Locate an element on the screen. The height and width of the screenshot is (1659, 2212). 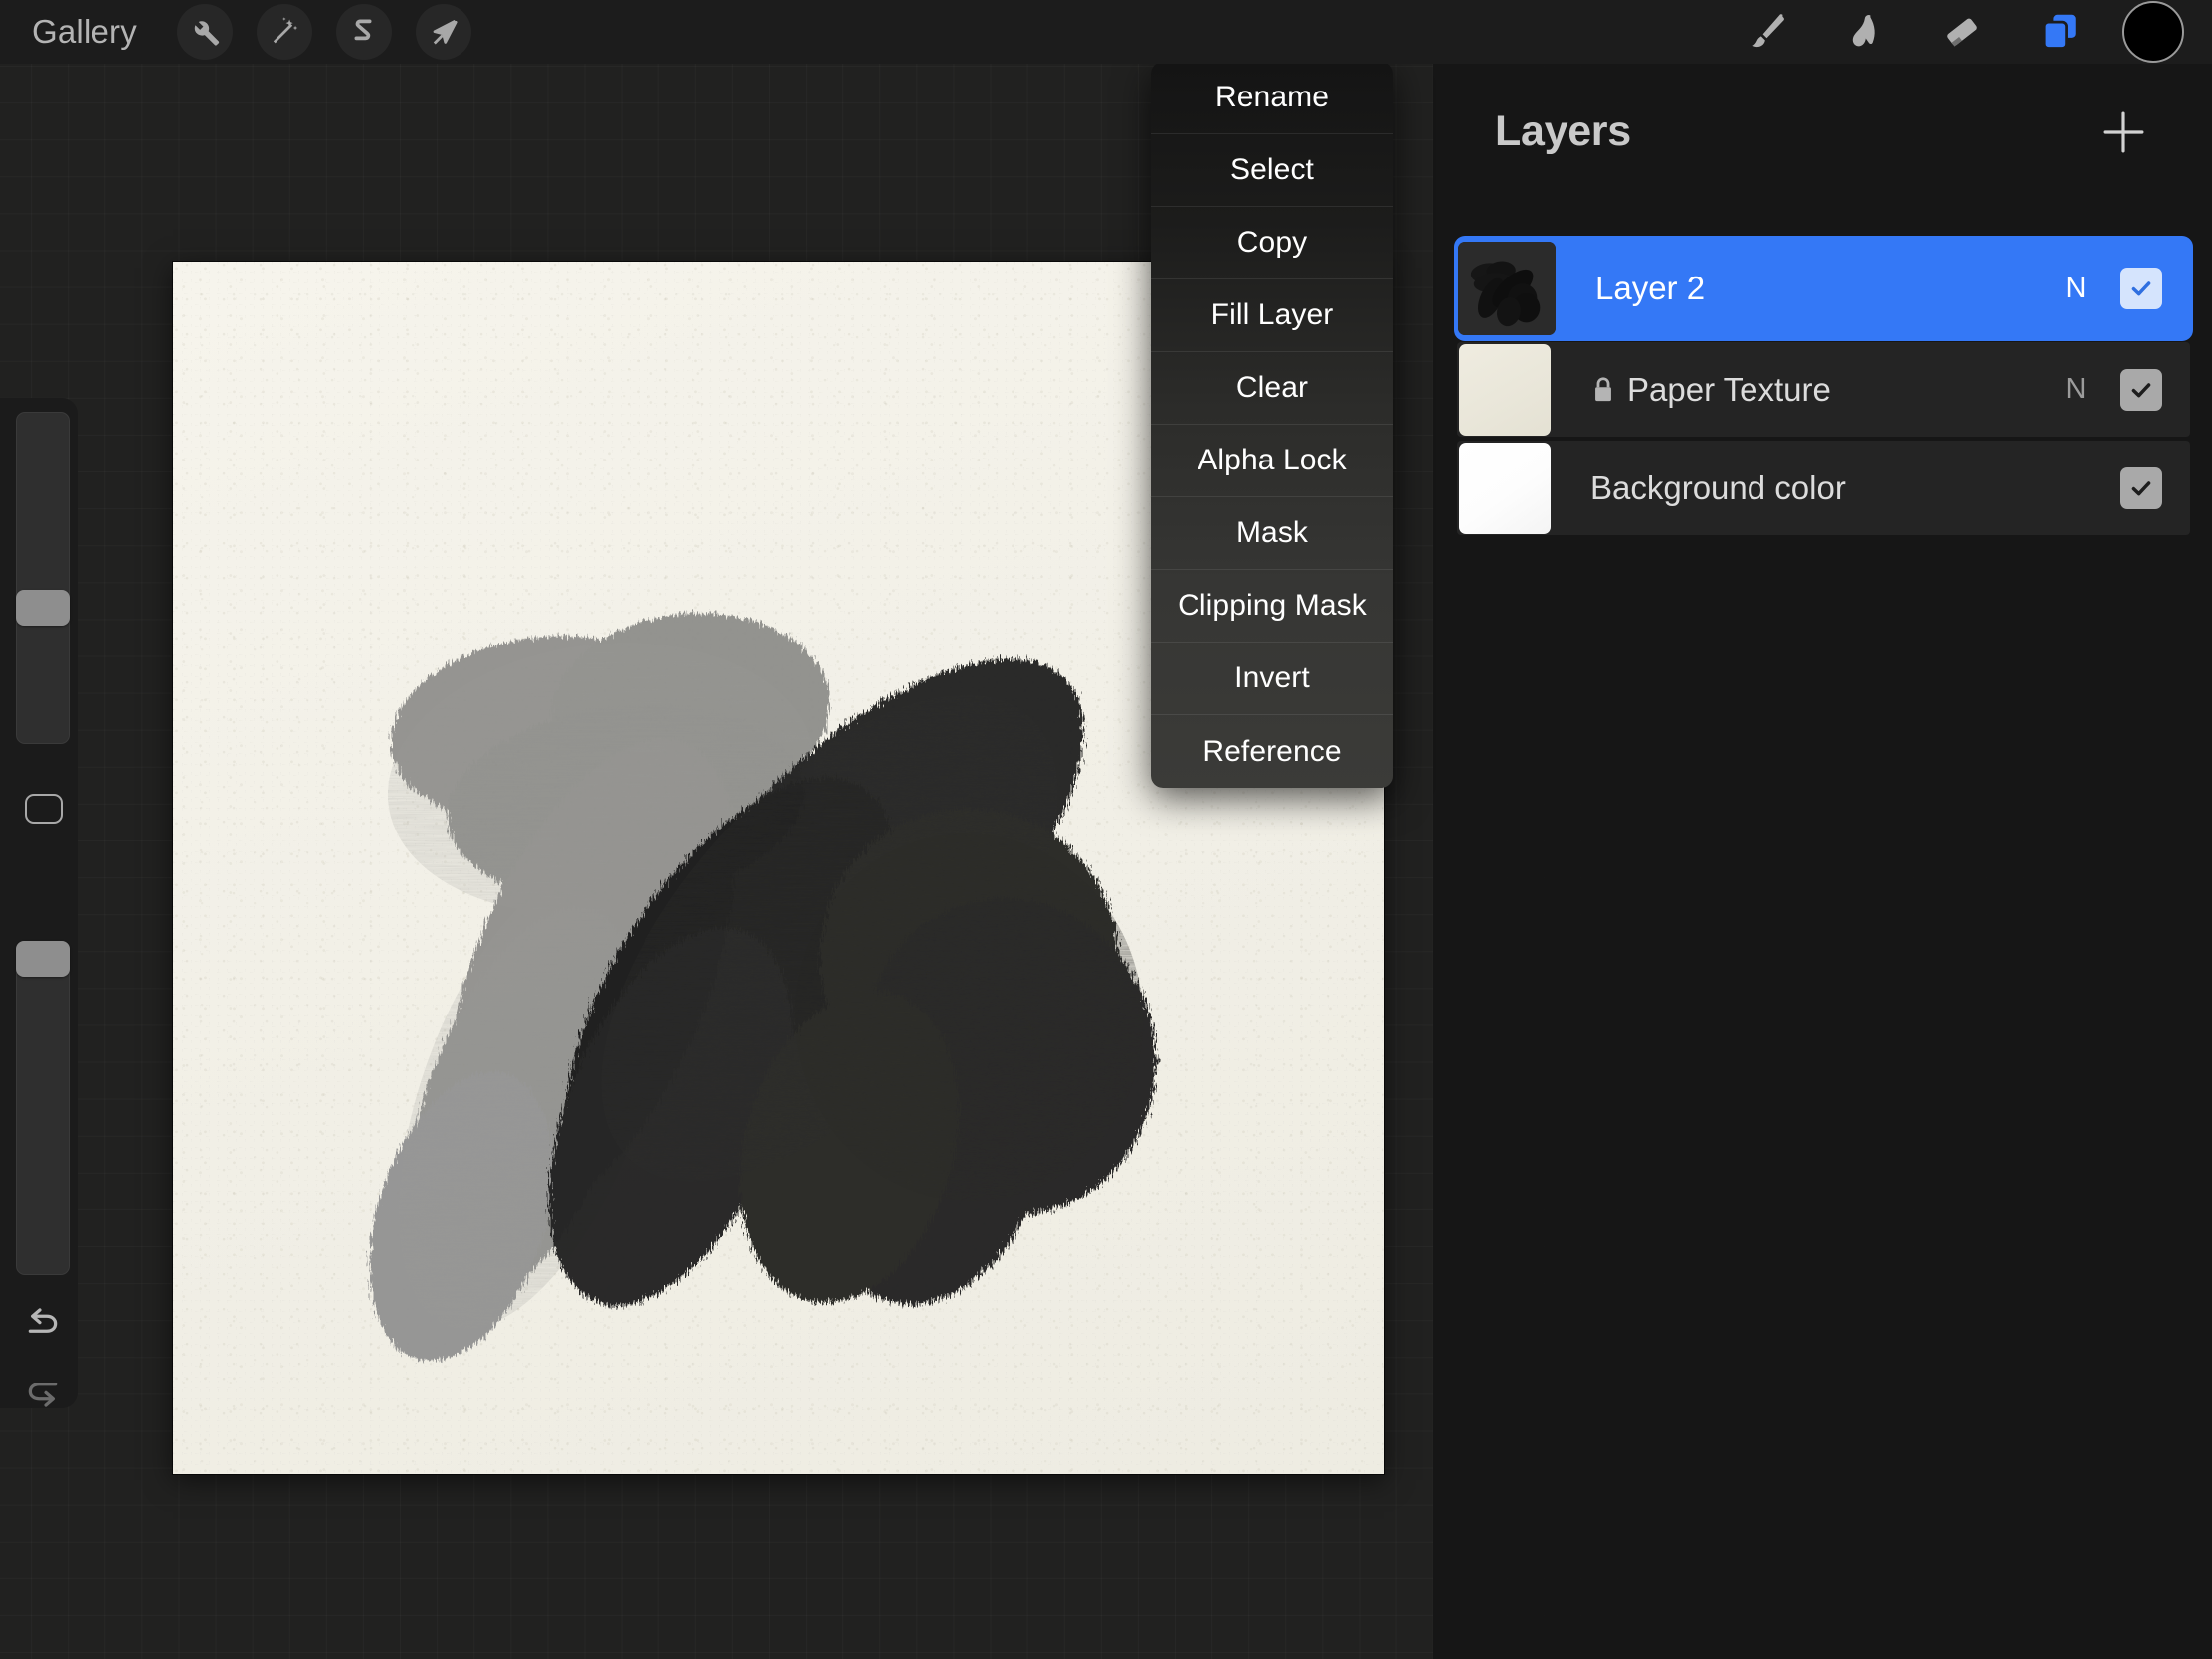
layers-icon is located at coordinates (2060, 32).